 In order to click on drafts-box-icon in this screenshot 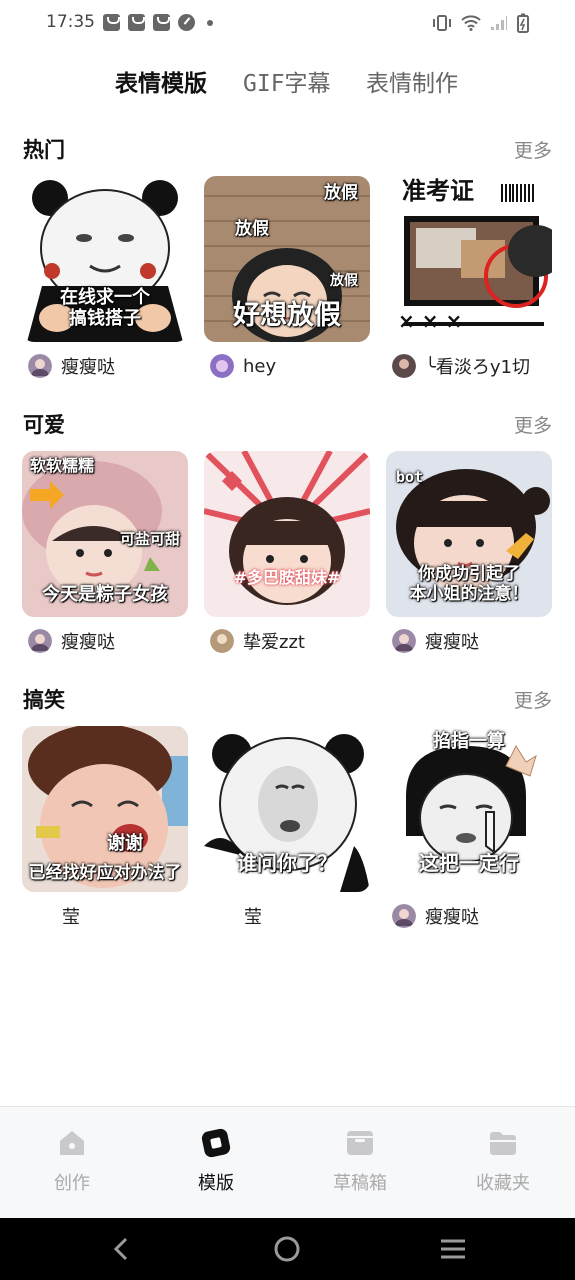, I will do `click(360, 1143)`.